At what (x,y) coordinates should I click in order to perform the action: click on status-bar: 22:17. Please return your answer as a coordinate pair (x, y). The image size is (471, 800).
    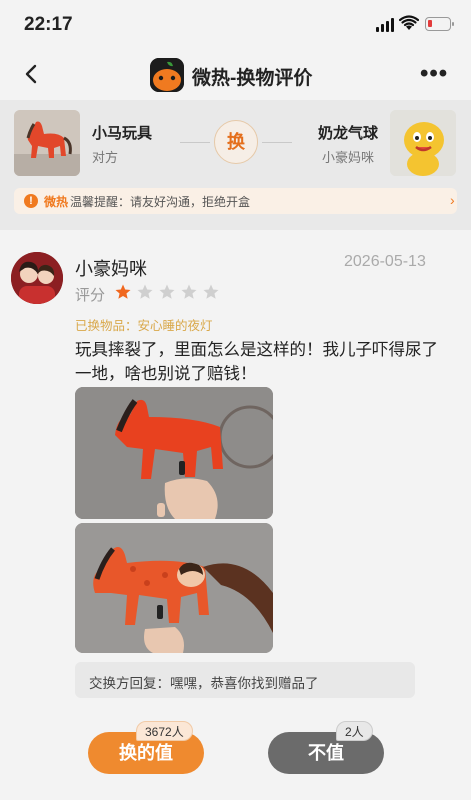
    Looking at the image, I should click on (235, 26).